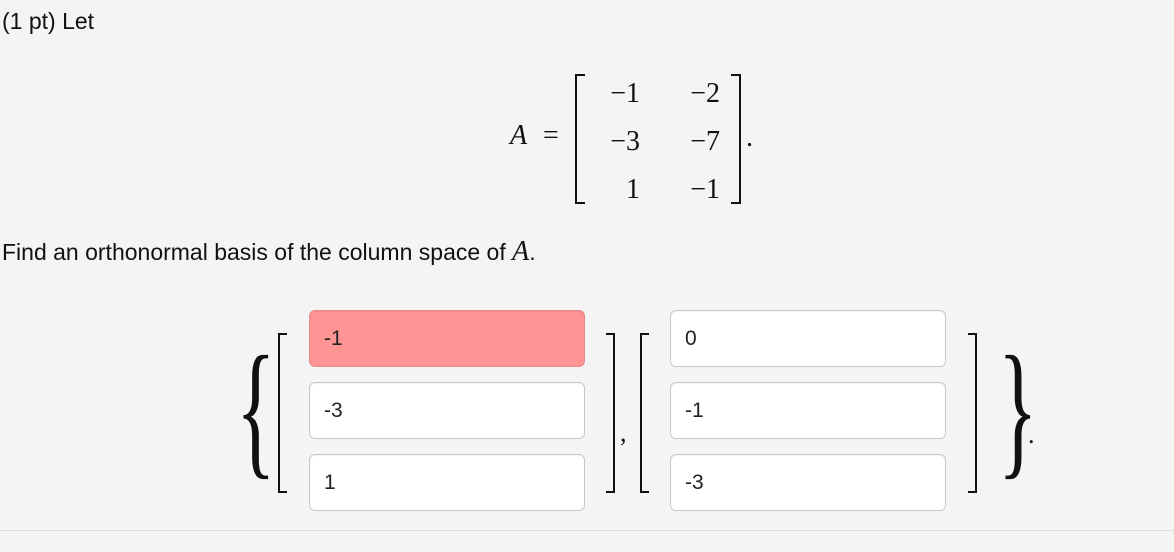  I want to click on bottom-divider, so click(587, 530).